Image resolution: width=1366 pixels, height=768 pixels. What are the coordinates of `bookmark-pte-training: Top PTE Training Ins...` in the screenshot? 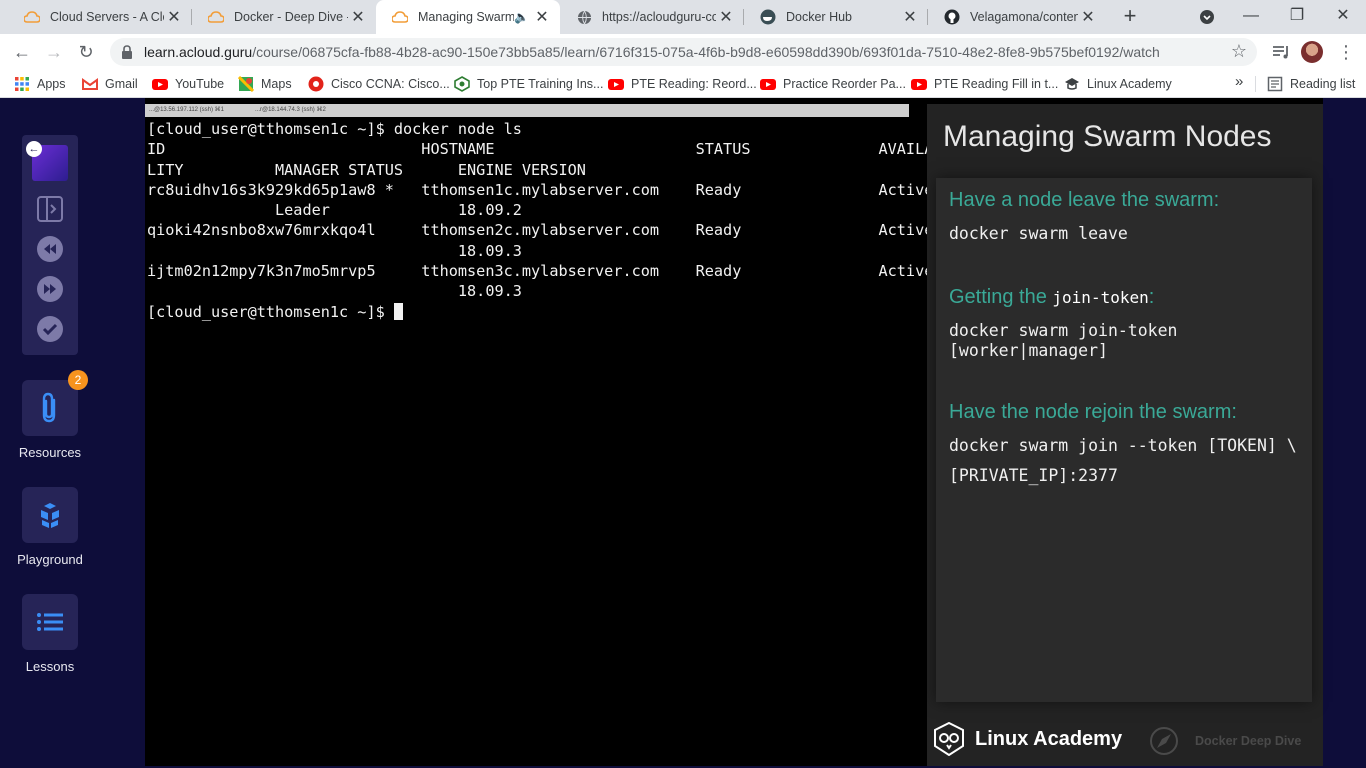 It's located at (528, 84).